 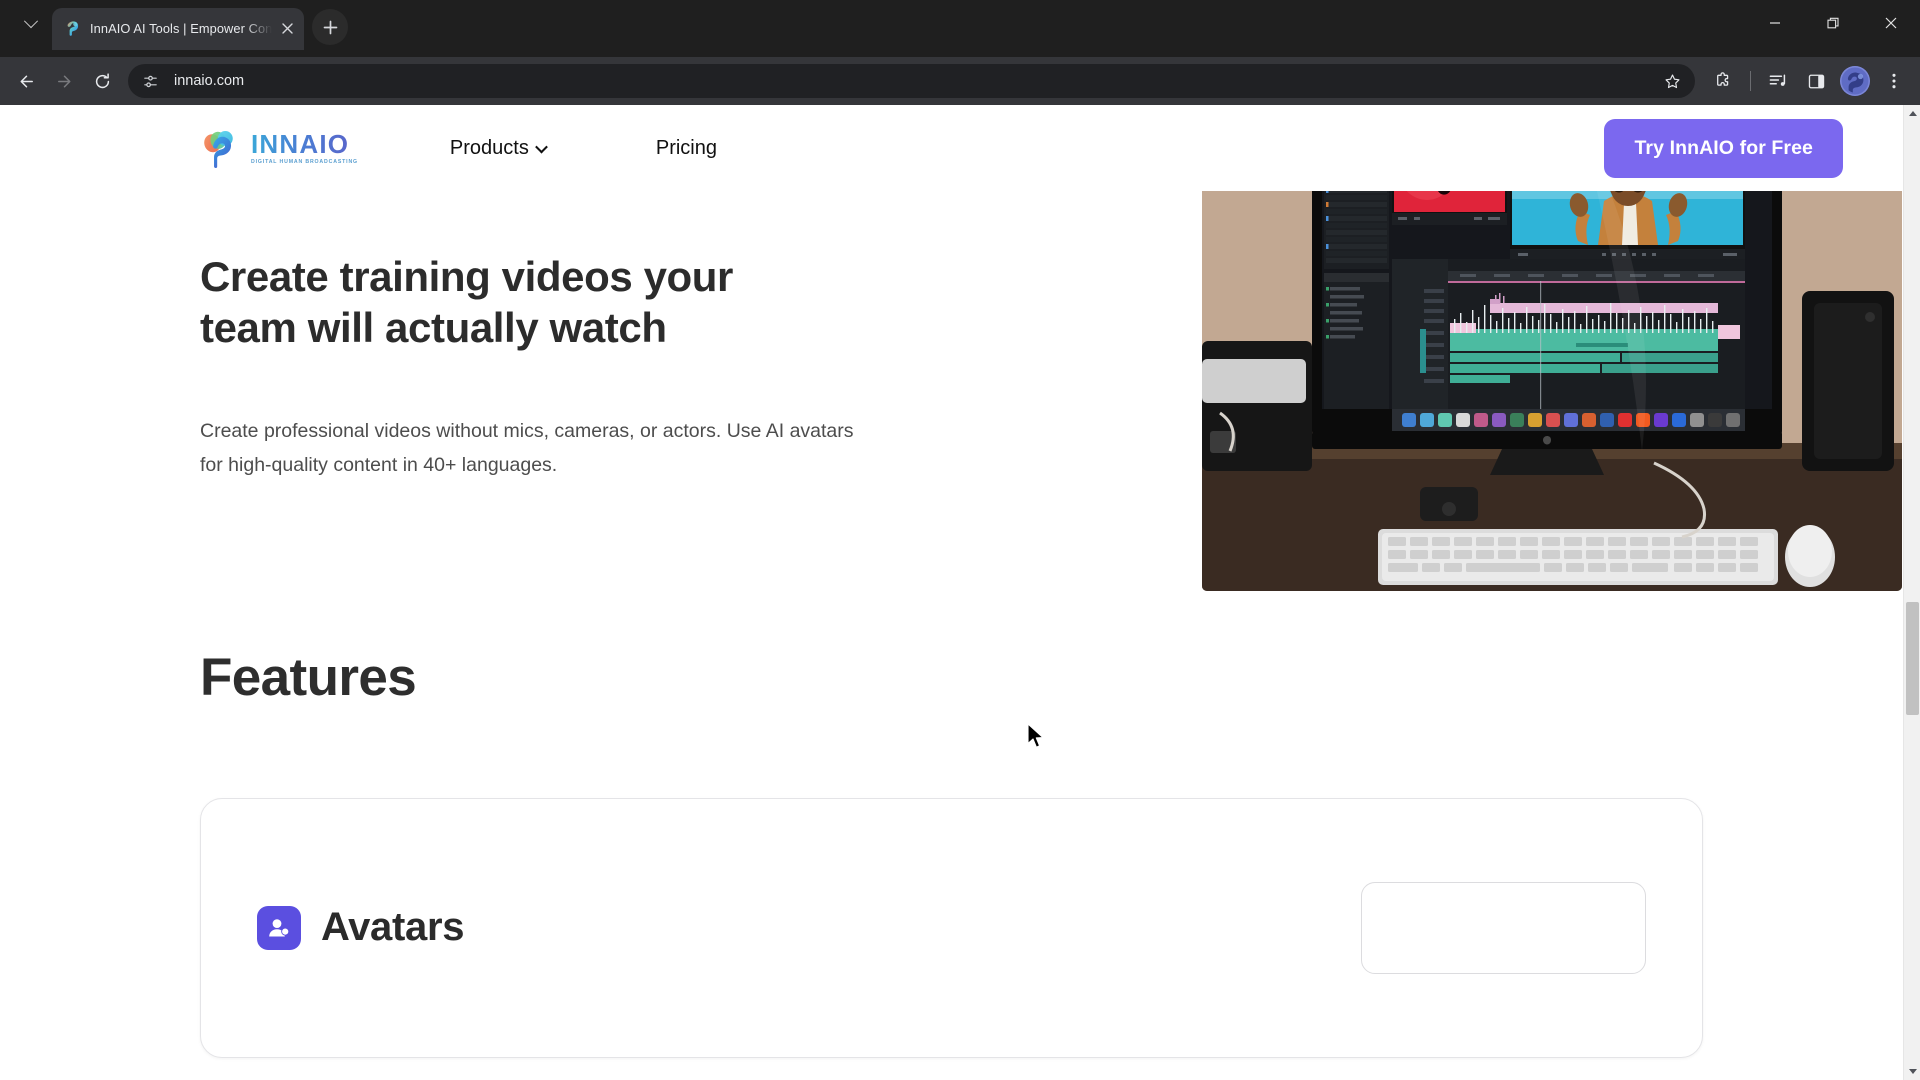 I want to click on window-controls, so click(x=1833, y=23).